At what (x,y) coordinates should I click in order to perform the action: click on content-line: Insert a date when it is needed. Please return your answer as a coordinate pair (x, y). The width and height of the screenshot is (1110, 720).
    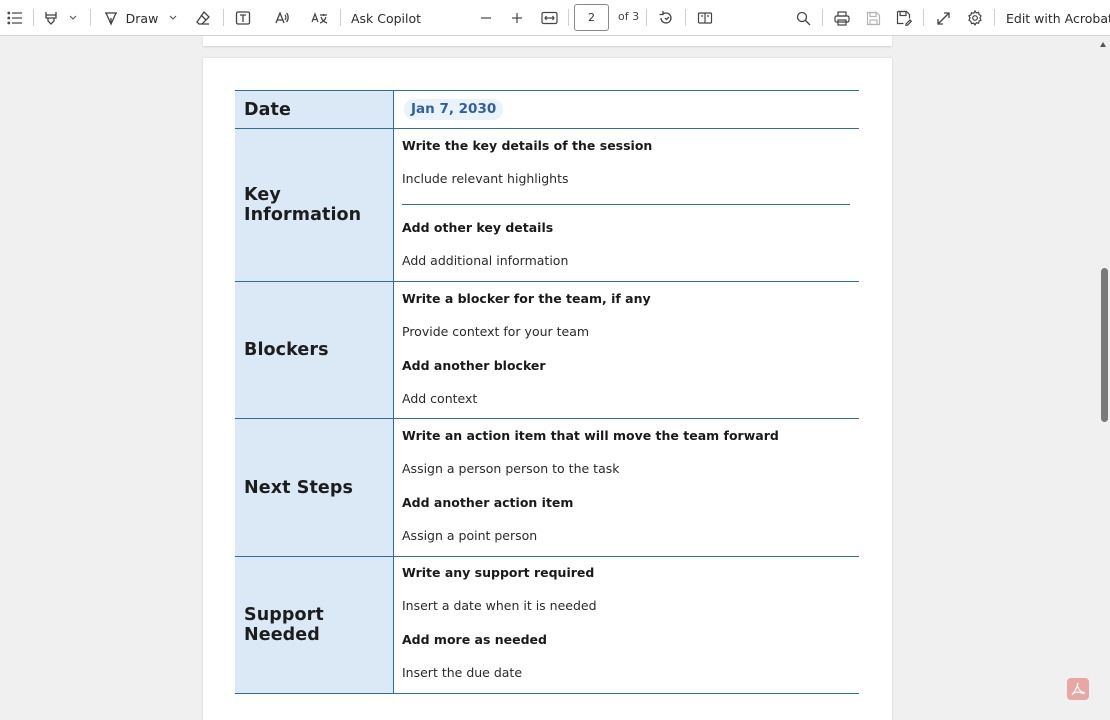
    Looking at the image, I should click on (499, 605).